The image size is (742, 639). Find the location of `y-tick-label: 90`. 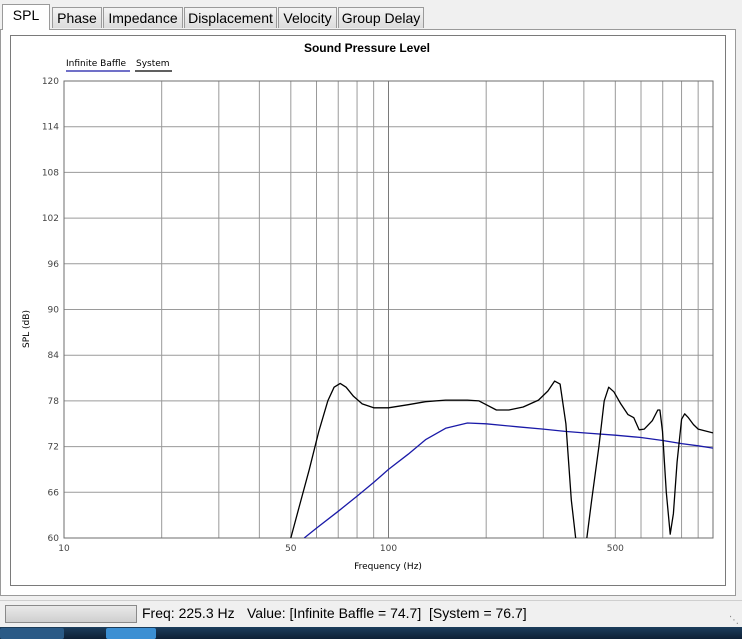

y-tick-label: 90 is located at coordinates (54, 311).